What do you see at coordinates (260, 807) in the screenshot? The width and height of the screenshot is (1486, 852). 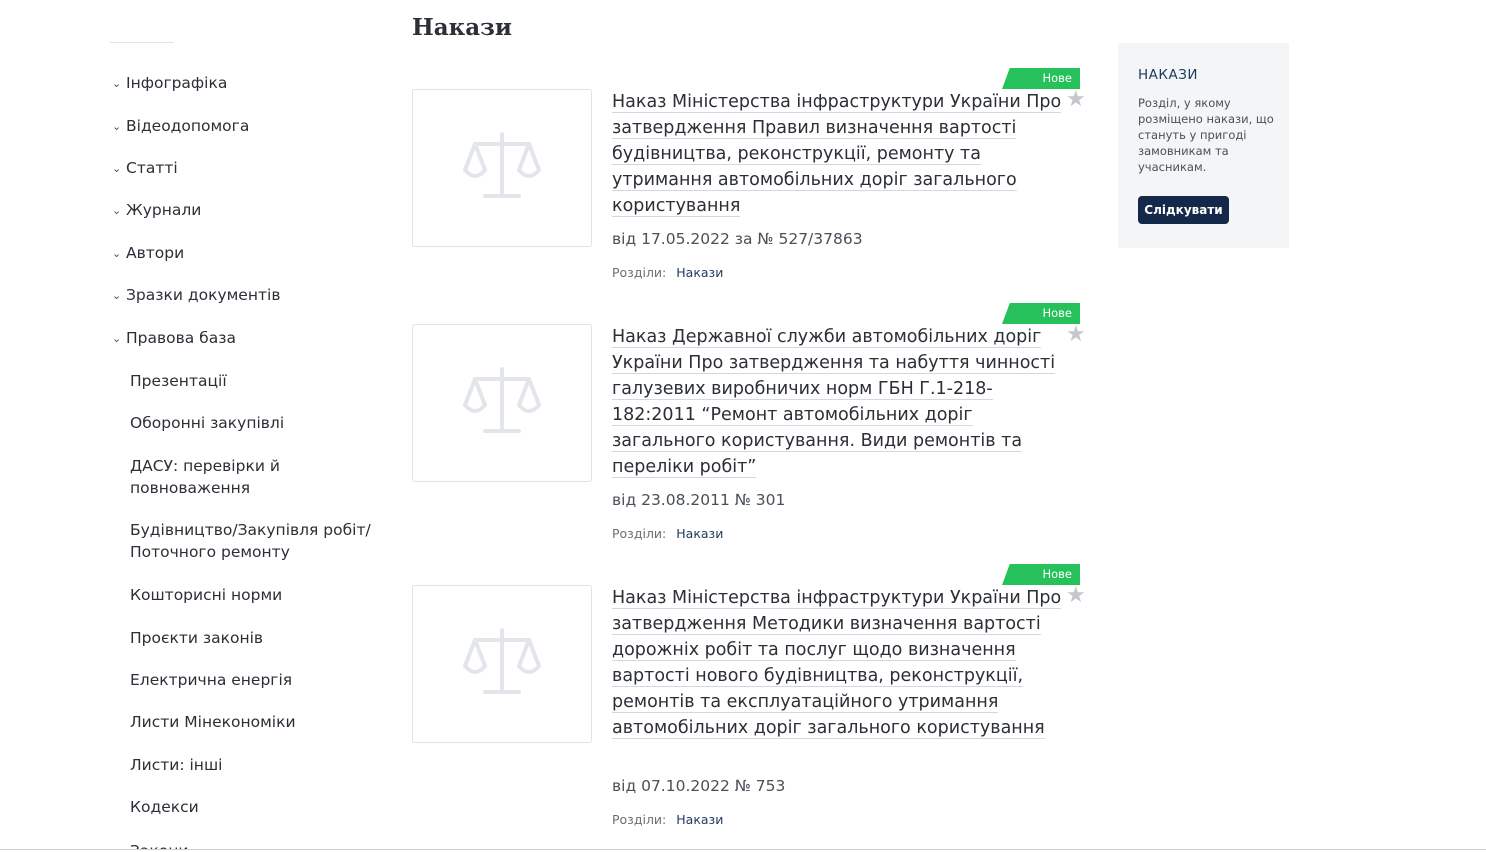 I see `sidebar-subitem-codes: Кодекси` at bounding box center [260, 807].